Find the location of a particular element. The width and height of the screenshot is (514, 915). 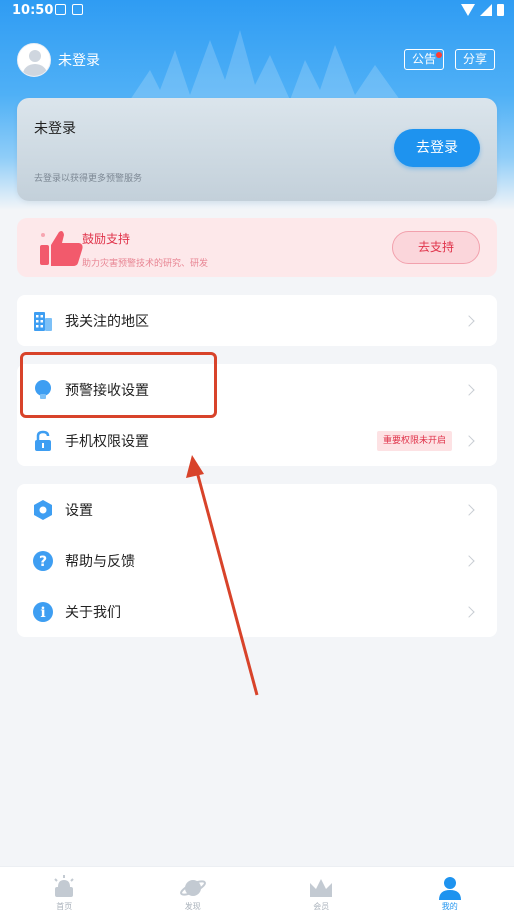

tab-discover: 发现 is located at coordinates (193, 891).